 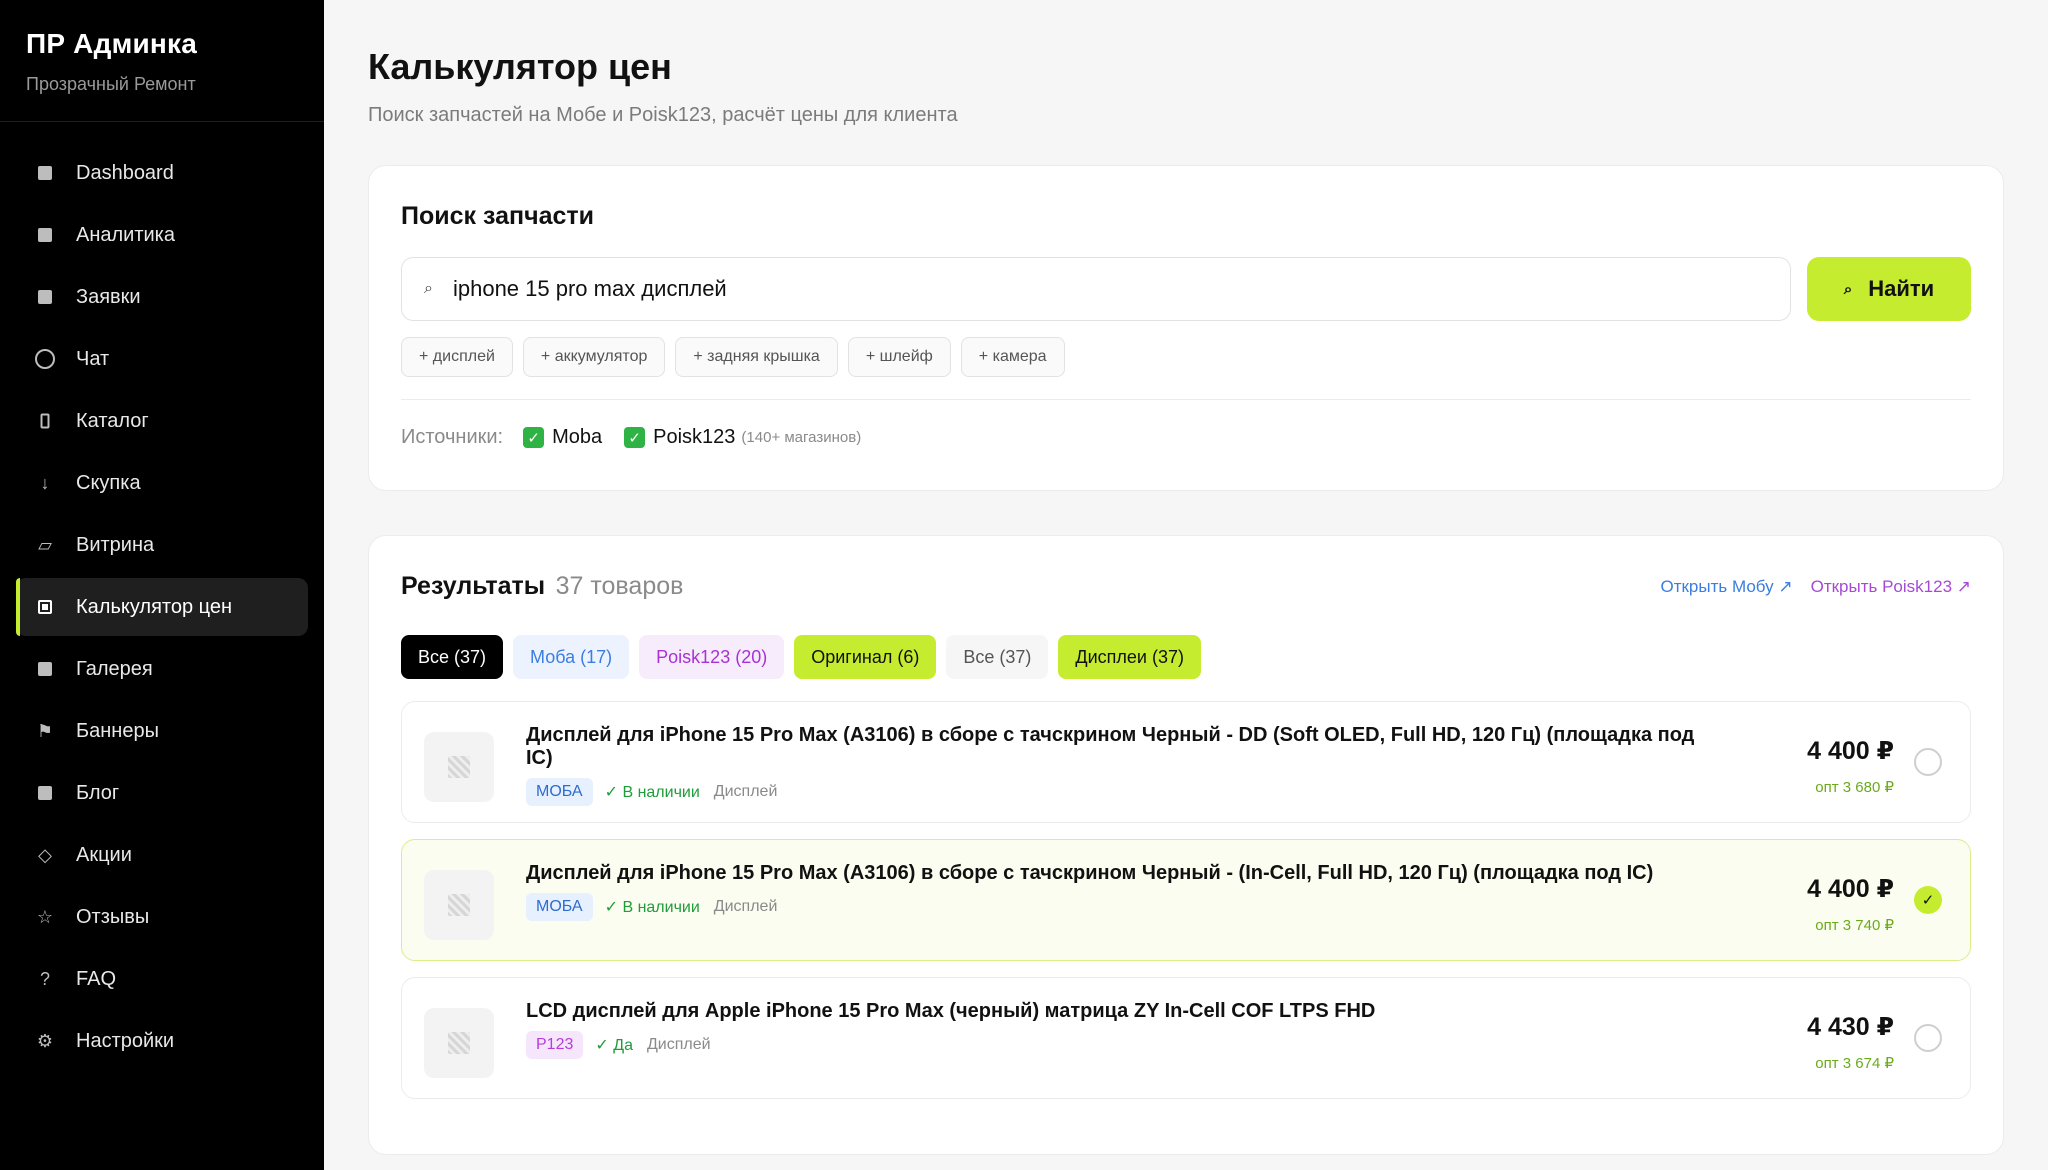 What do you see at coordinates (1850, 904) in the screenshot?
I see `price-column: 4 400 ₽ опт 3 740 ₽` at bounding box center [1850, 904].